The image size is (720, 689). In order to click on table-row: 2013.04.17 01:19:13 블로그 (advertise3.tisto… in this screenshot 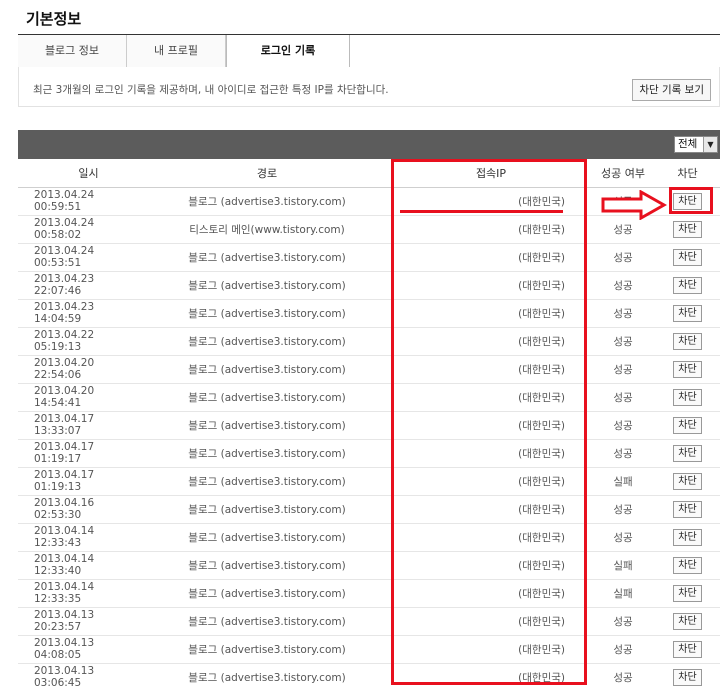, I will do `click(369, 481)`.